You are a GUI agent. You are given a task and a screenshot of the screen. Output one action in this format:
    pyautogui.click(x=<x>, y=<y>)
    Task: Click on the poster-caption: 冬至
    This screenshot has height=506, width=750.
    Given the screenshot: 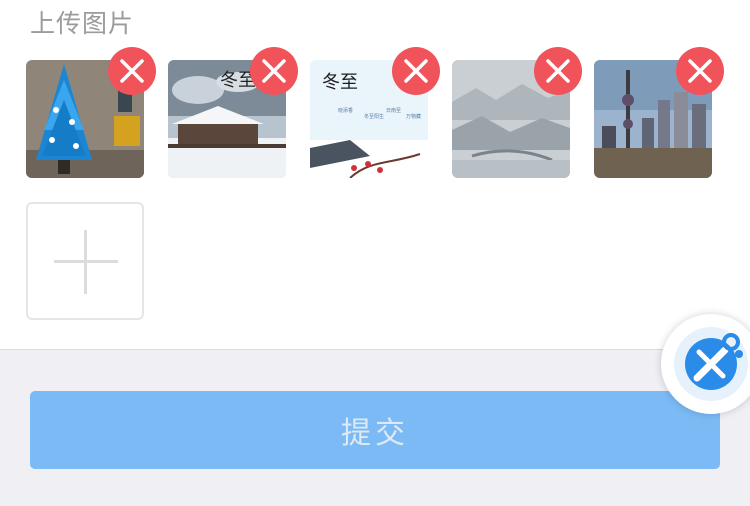 What is the action you would take?
    pyautogui.click(x=340, y=82)
    